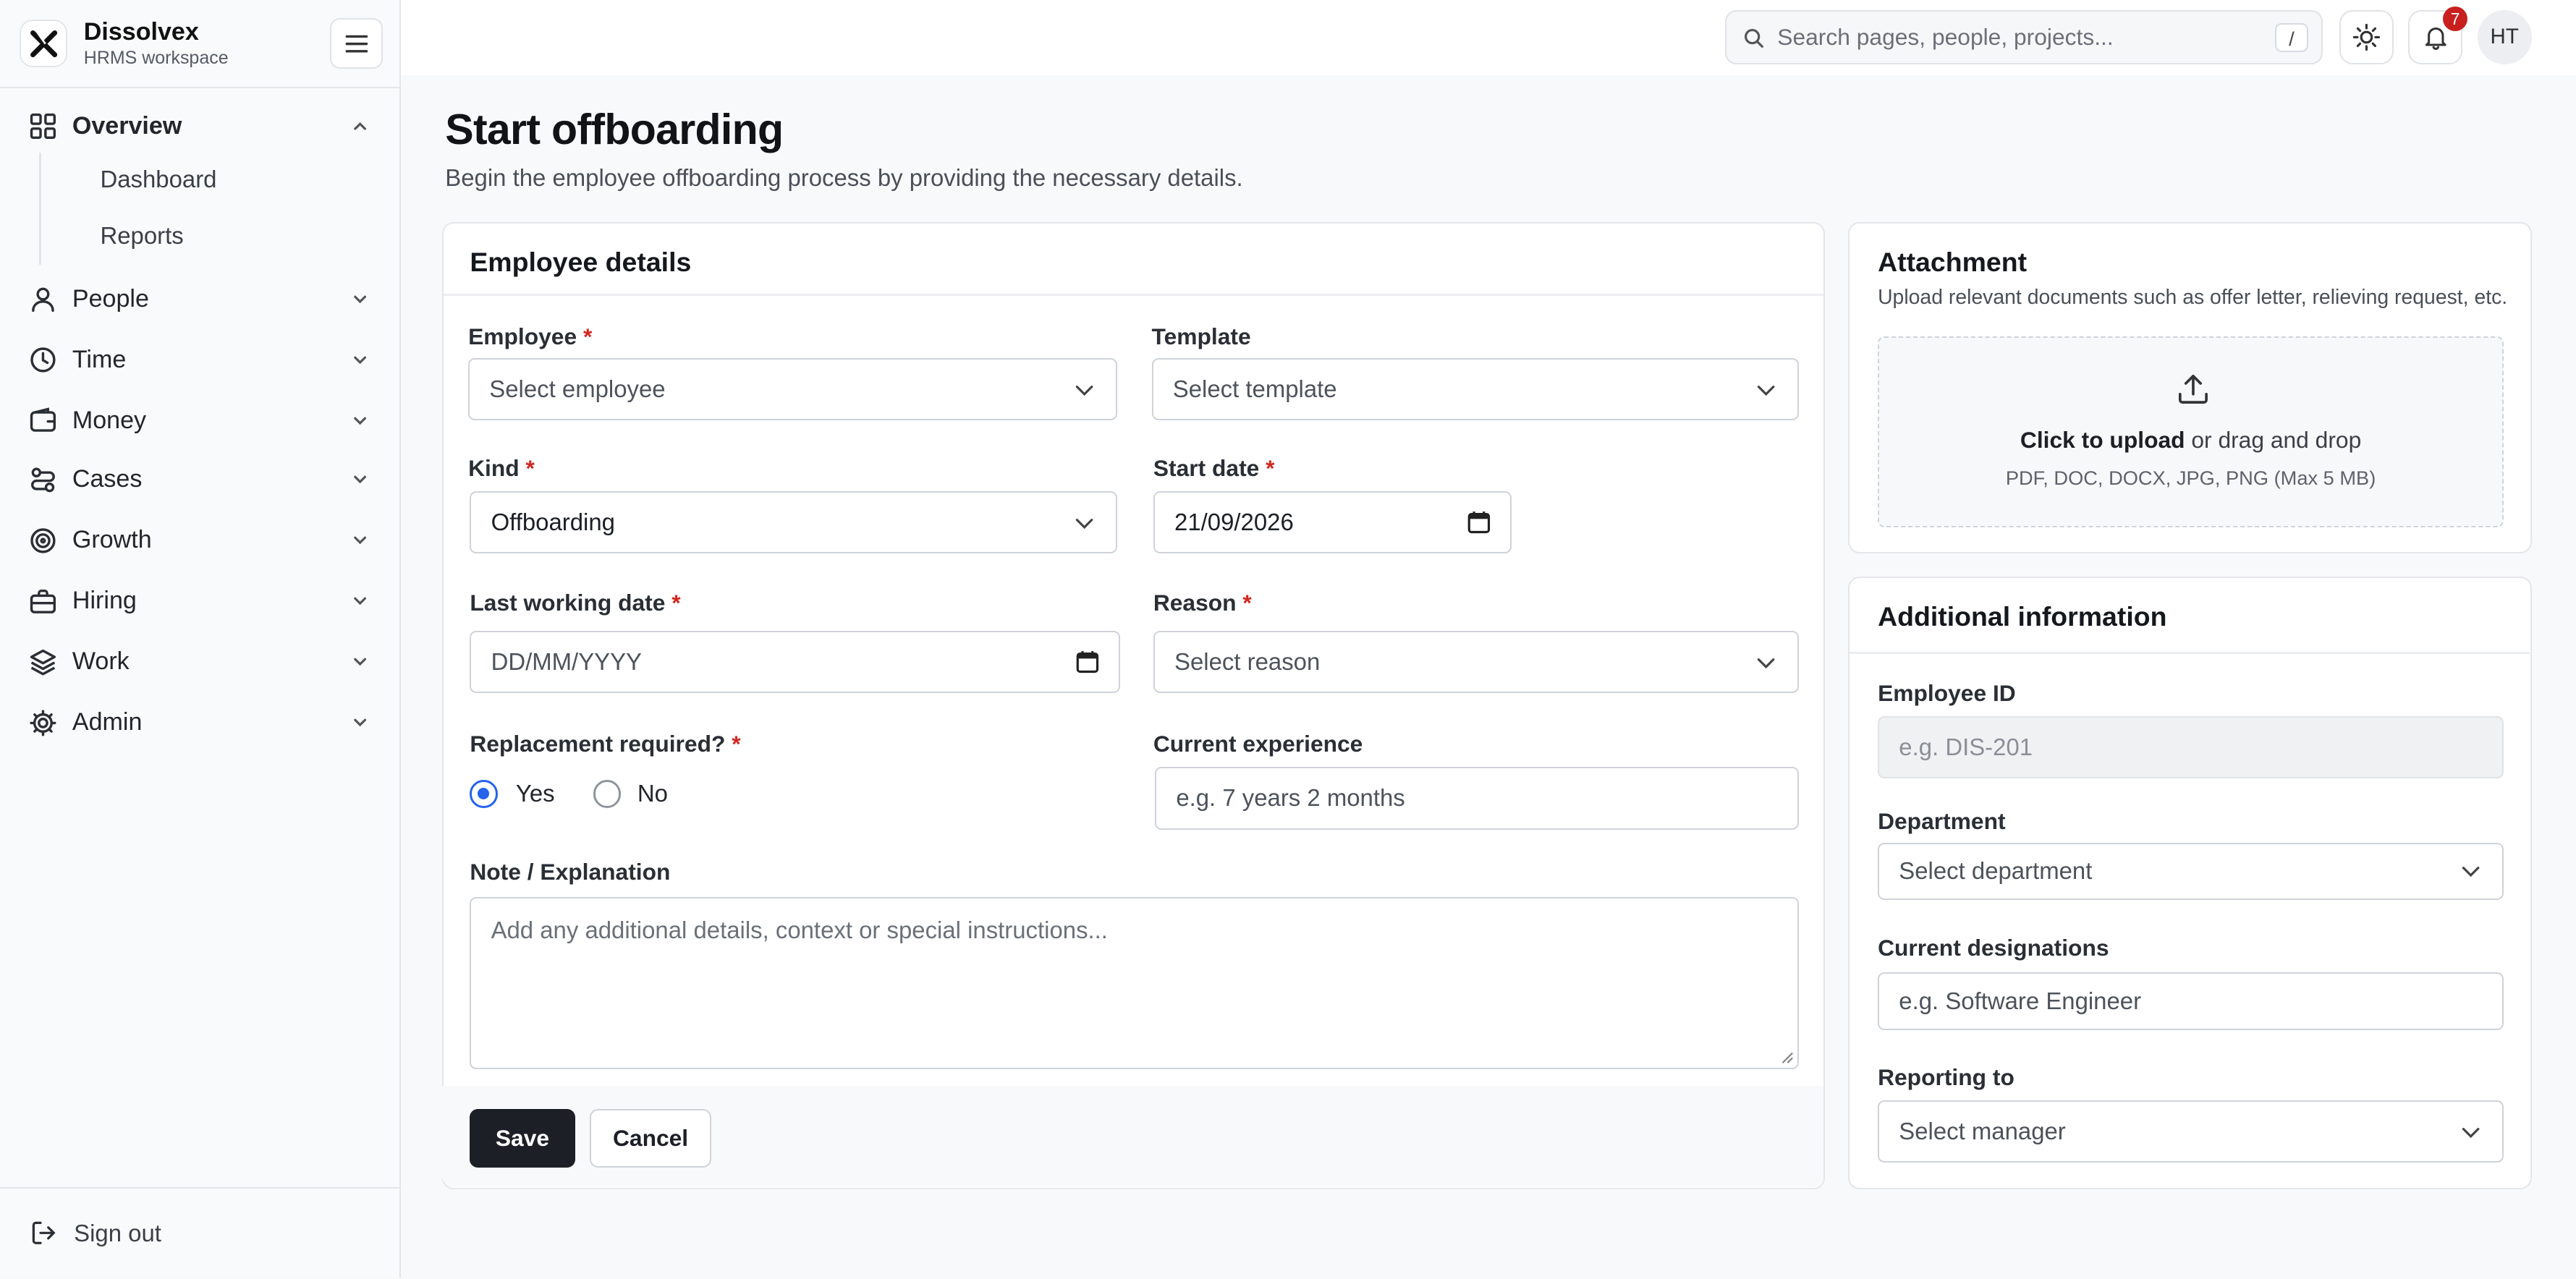  Describe the element at coordinates (2015, 37) in the screenshot. I see `search-input` at that location.